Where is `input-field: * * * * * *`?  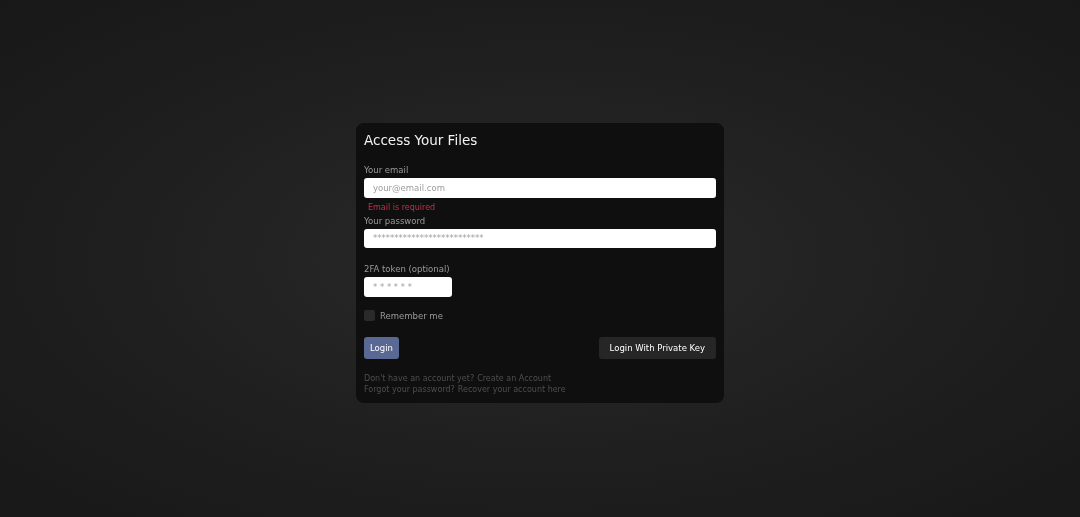 input-field: * * * * * * is located at coordinates (408, 287).